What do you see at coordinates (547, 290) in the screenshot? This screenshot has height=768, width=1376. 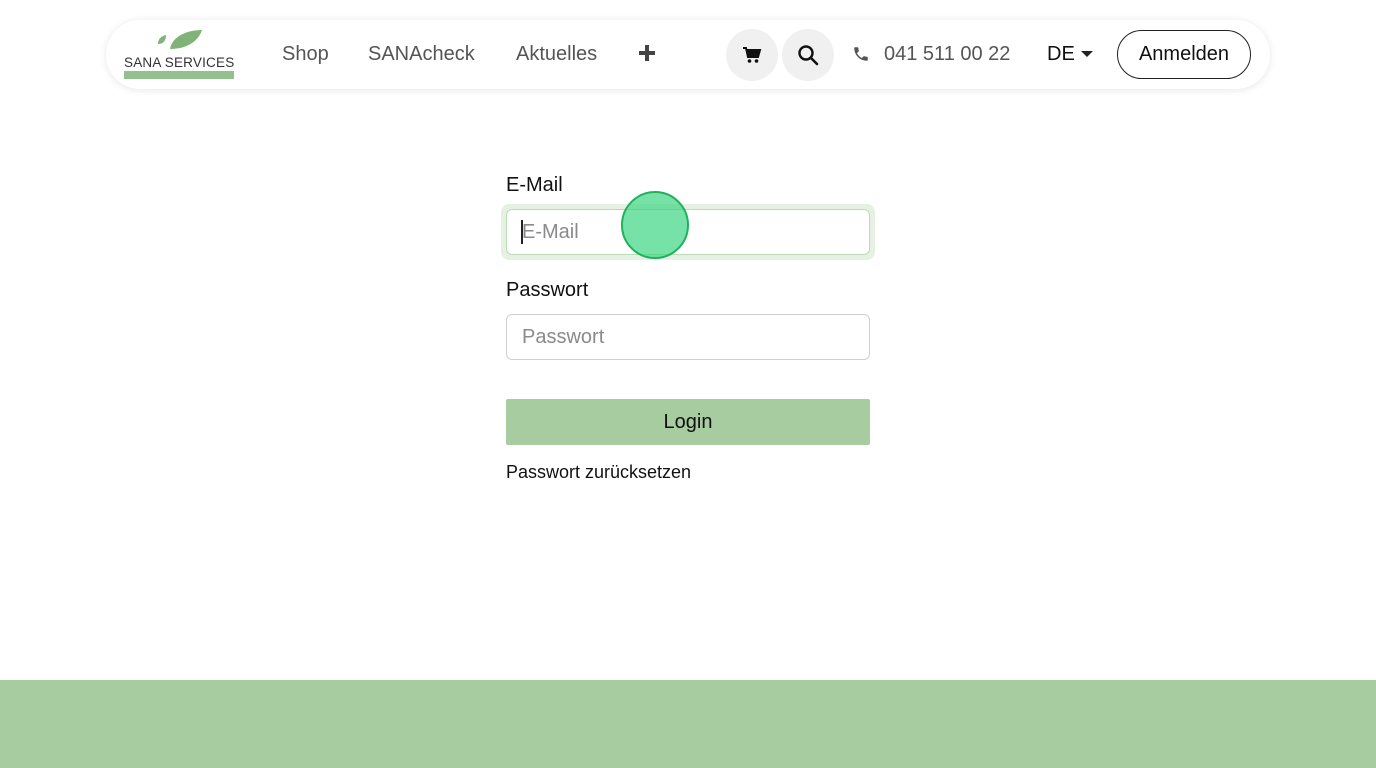 I see `password-label: Passwort` at bounding box center [547, 290].